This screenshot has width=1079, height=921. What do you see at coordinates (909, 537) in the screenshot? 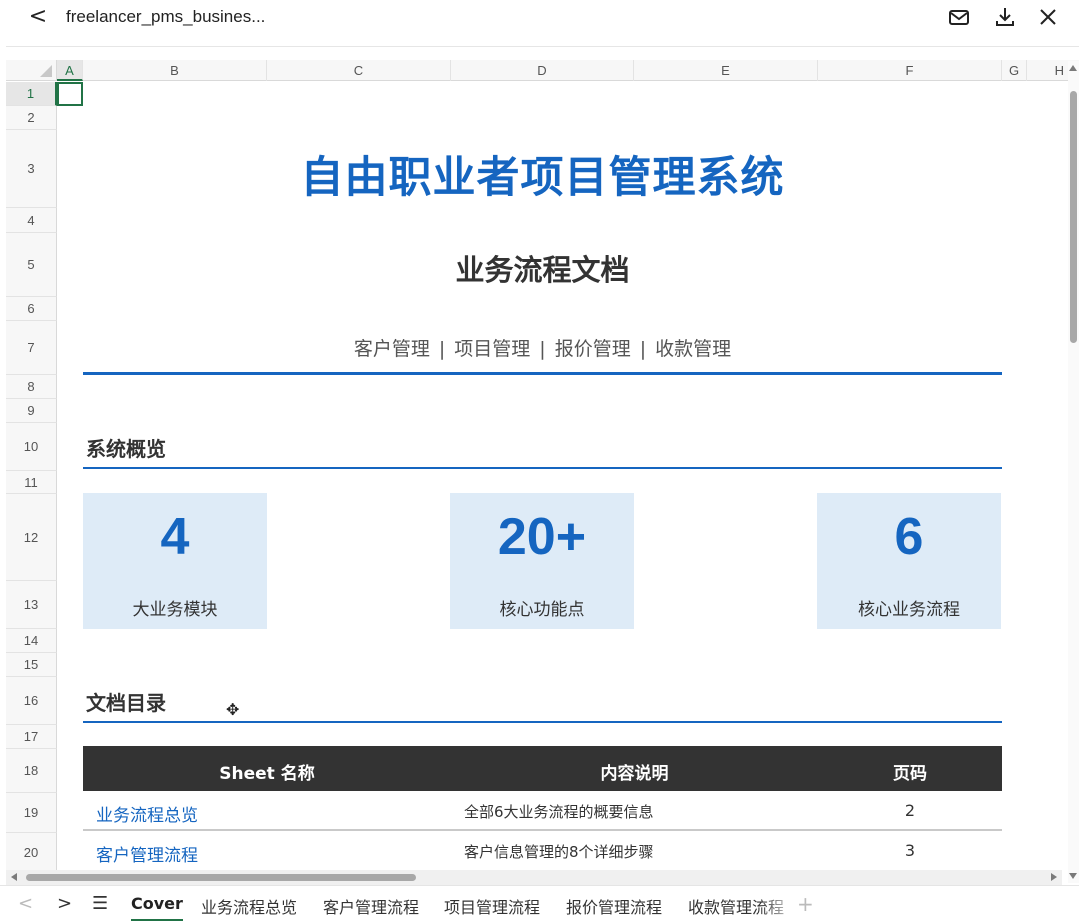
I see `stat-value: 6` at bounding box center [909, 537].